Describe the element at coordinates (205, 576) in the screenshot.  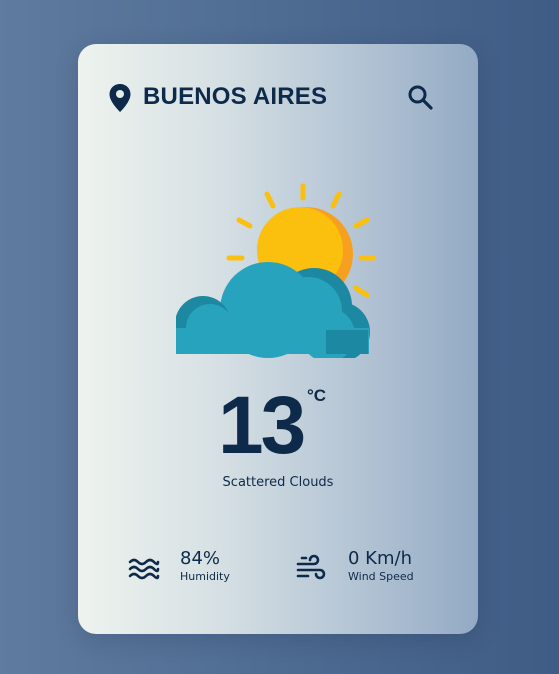
I see `humidity-label: Humidity` at that location.